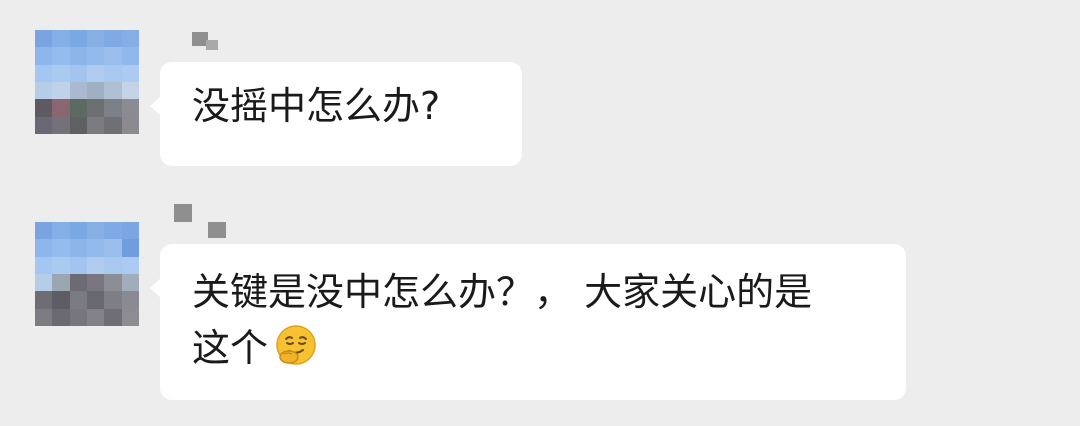  I want to click on message-text: 没摇中怎么办?, so click(316, 106).